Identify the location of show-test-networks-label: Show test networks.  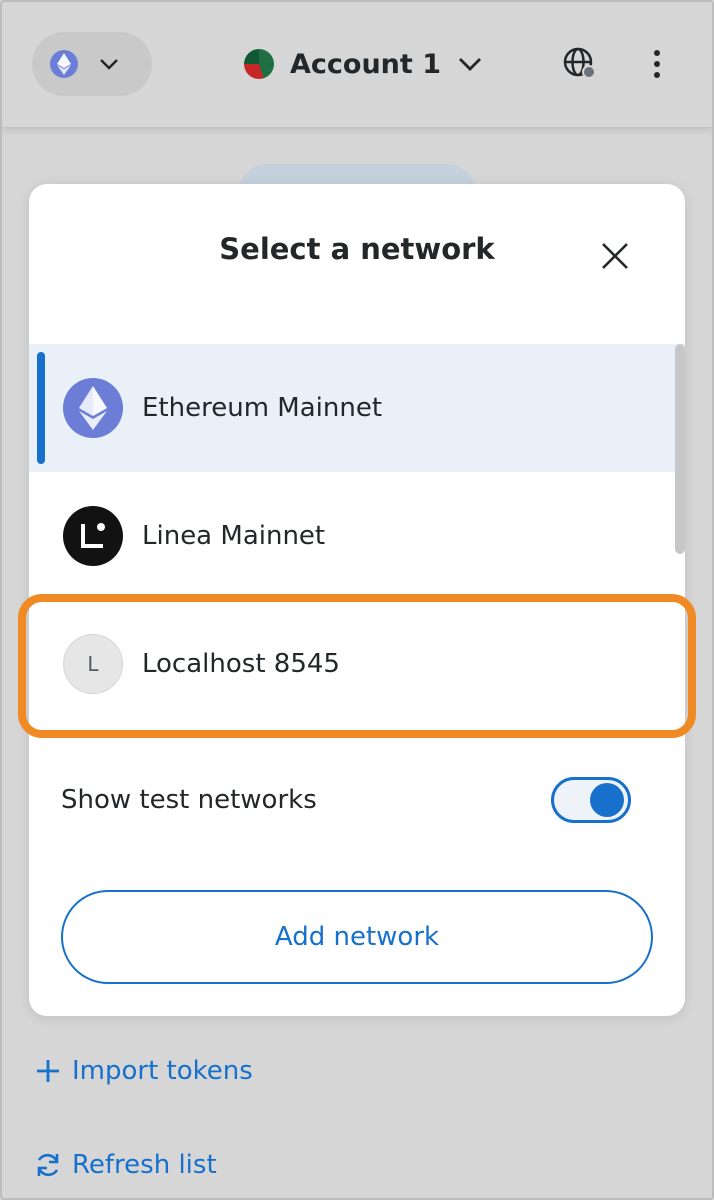
(189, 800).